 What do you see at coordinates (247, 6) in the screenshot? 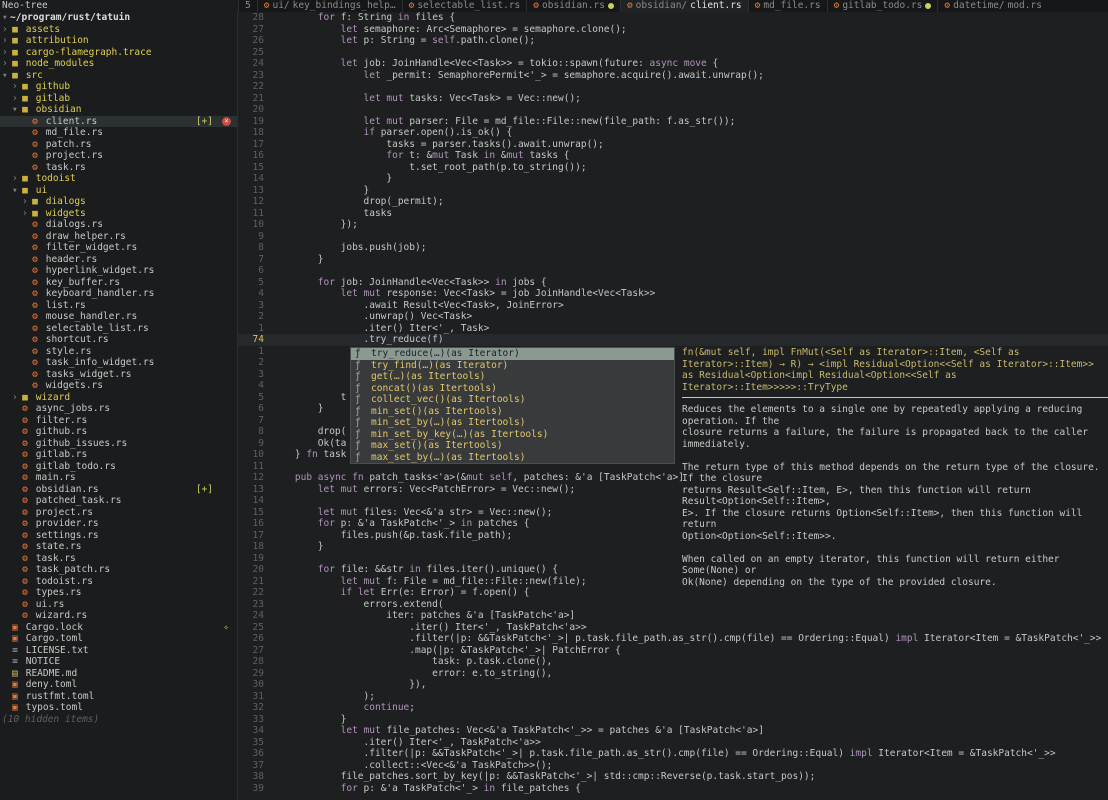
I see `tab-count: 5` at bounding box center [247, 6].